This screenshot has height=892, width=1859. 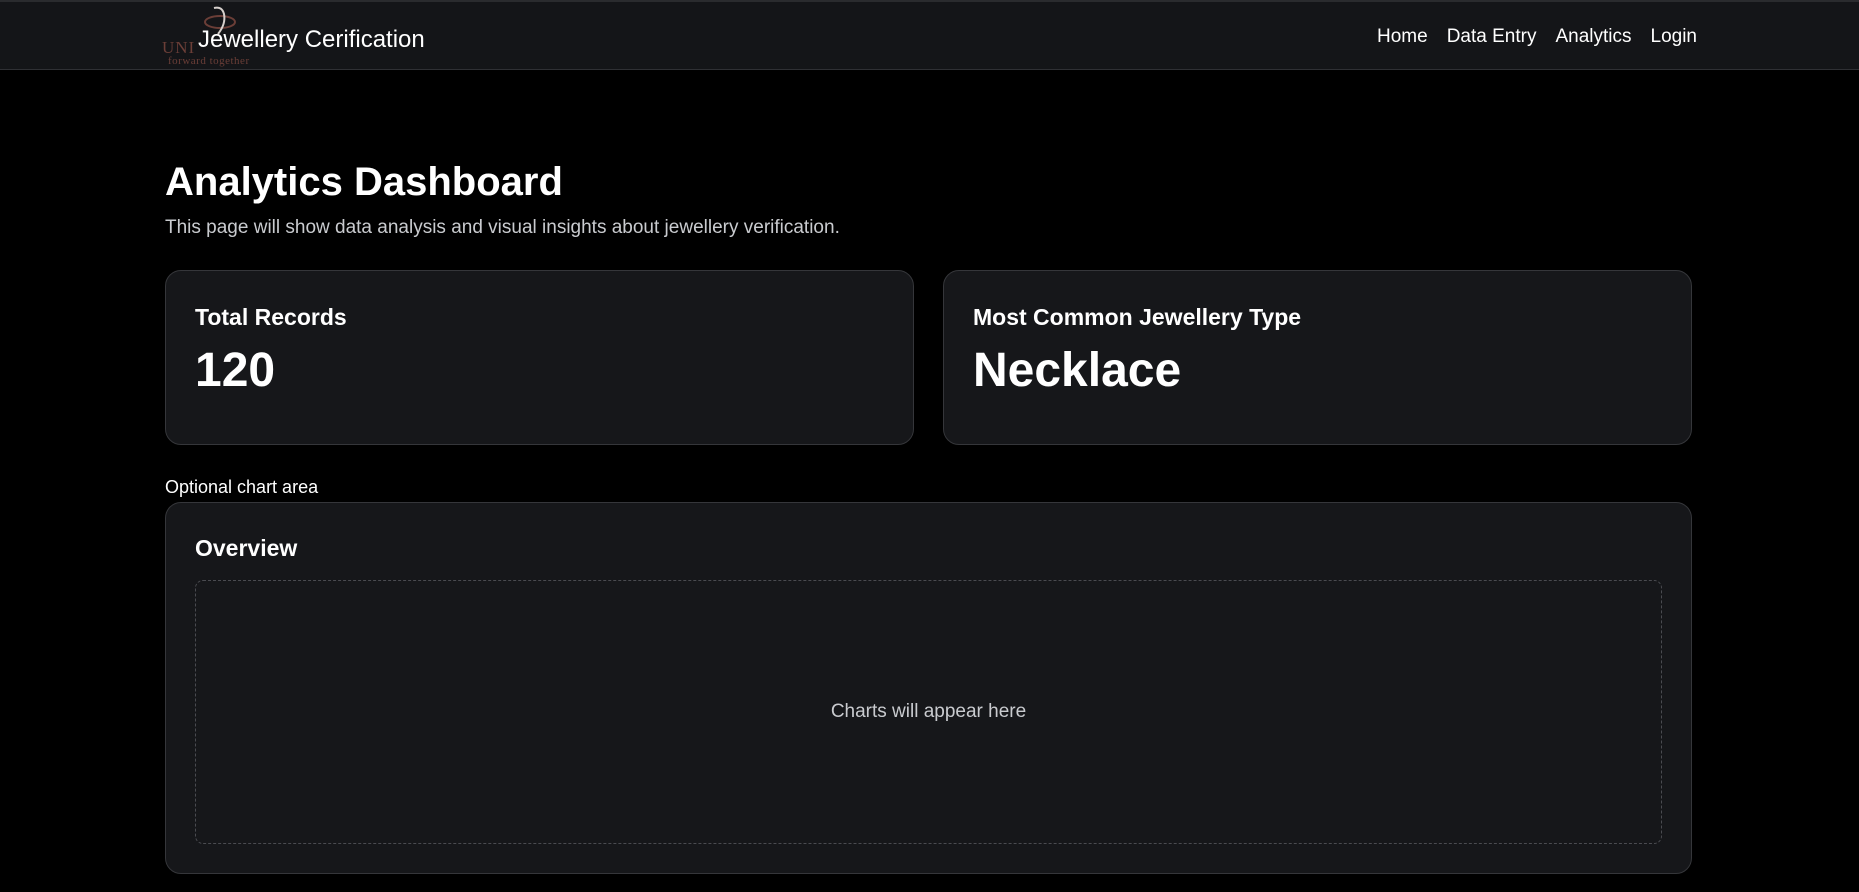 I want to click on chart-placeholder-text: Charts will appear here, so click(x=928, y=711).